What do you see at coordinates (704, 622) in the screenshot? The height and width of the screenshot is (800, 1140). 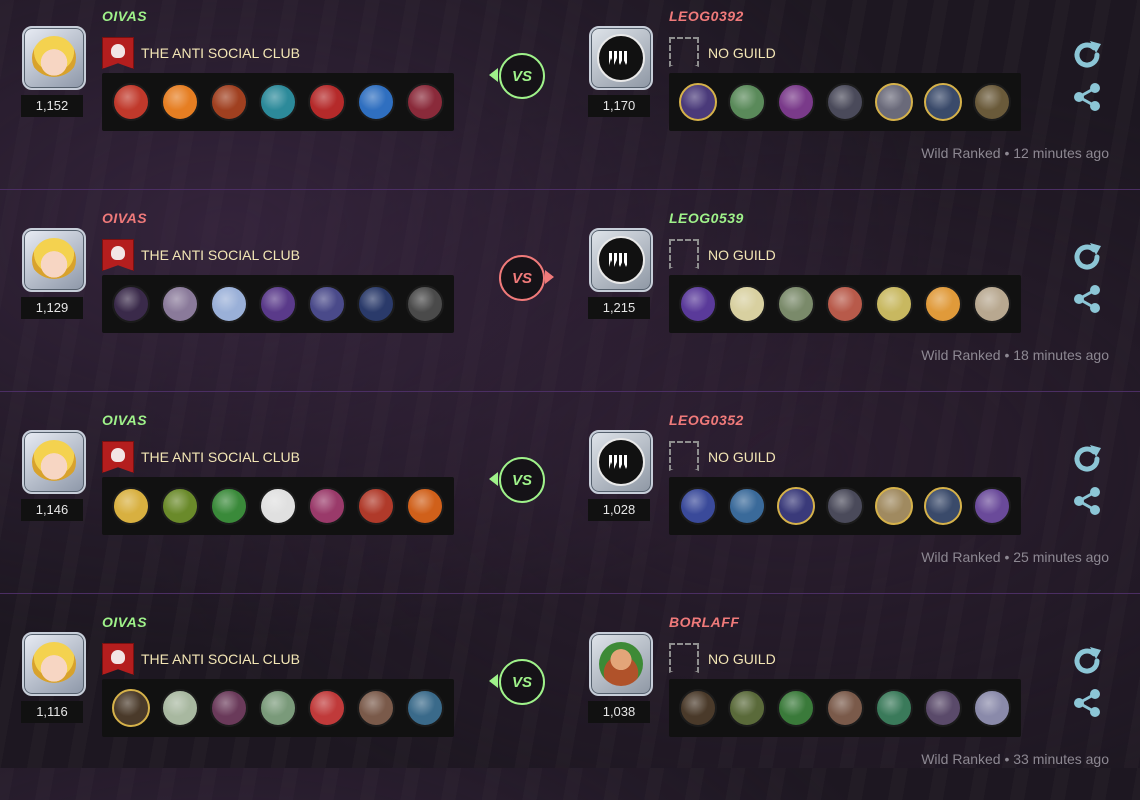 I see `player-name: BORLAFF` at bounding box center [704, 622].